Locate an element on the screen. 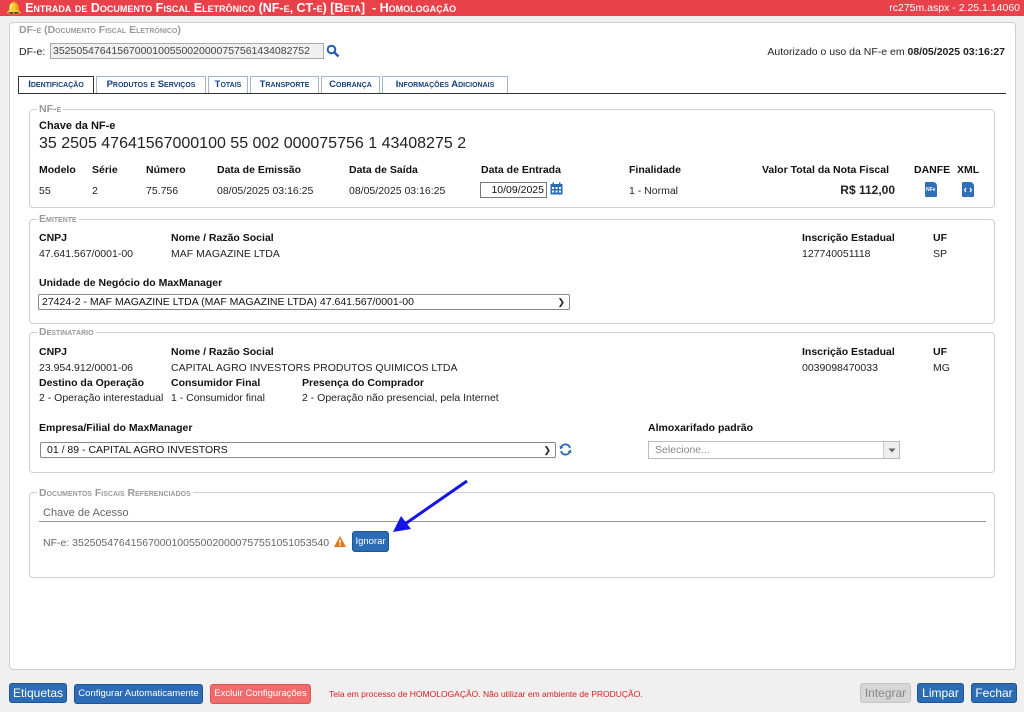  tab-informacoes-adicionais: Informações Adicionais is located at coordinates (445, 84).